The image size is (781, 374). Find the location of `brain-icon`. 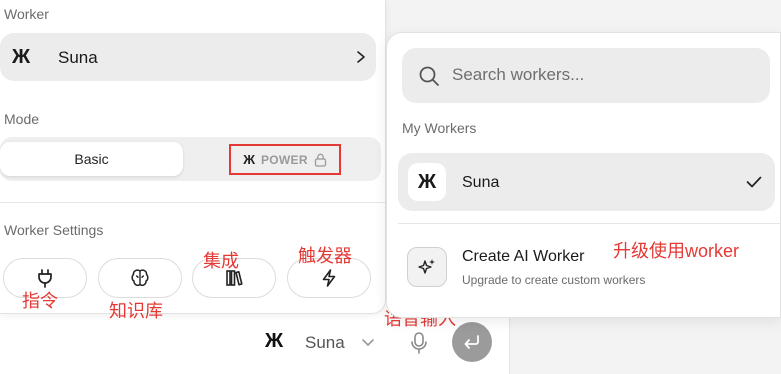

brain-icon is located at coordinates (140, 278).